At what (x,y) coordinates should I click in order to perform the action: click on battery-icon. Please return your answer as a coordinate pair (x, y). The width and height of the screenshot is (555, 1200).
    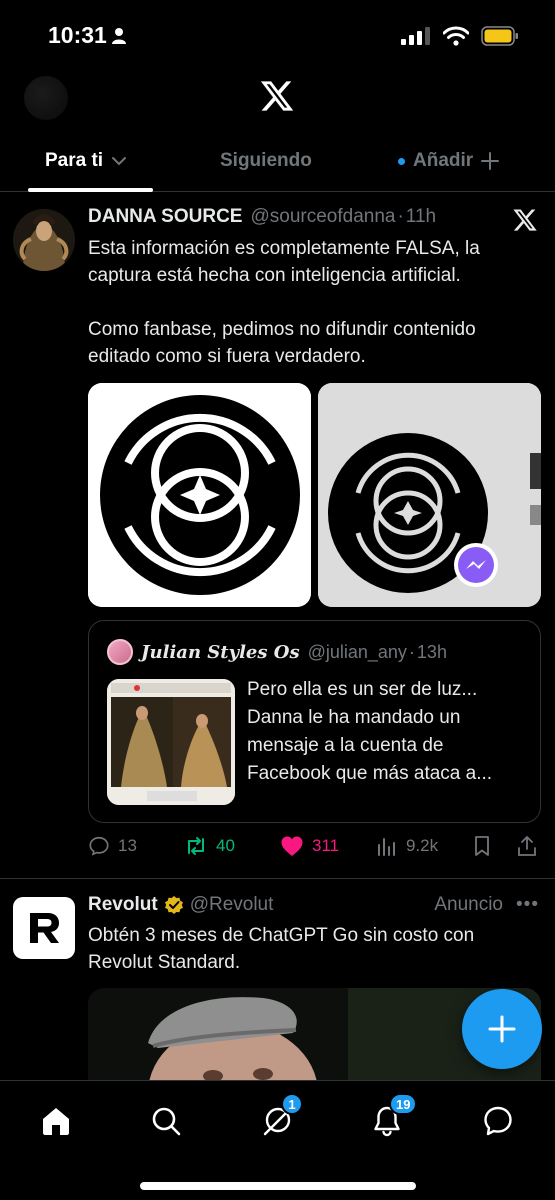
    Looking at the image, I should click on (499, 36).